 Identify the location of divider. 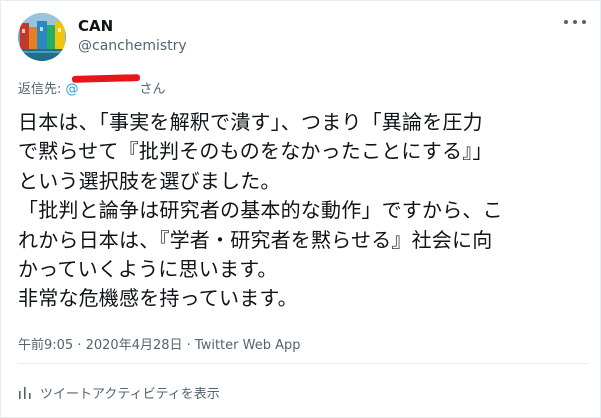
(303, 363).